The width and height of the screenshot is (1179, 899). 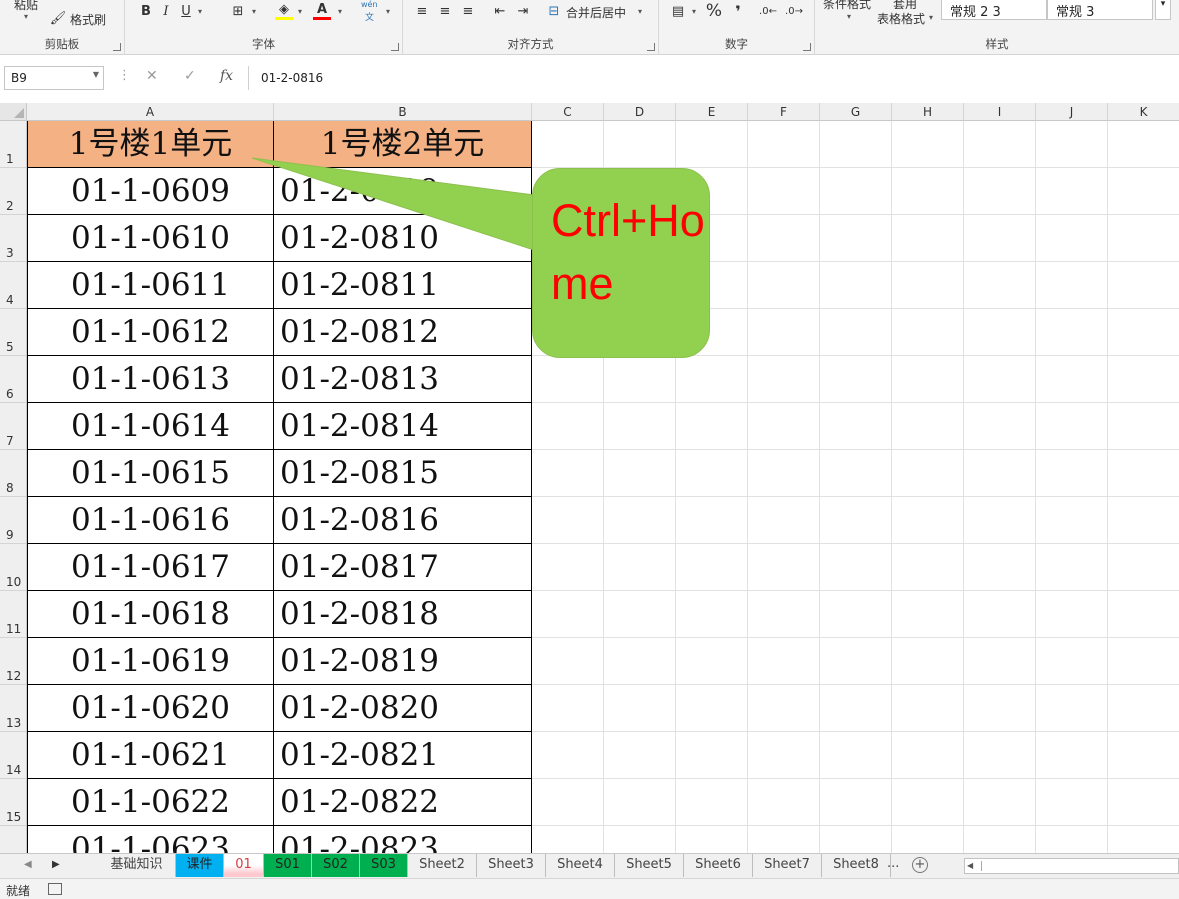 What do you see at coordinates (403, 802) in the screenshot?
I see `cell-B15: 01-2-0822` at bounding box center [403, 802].